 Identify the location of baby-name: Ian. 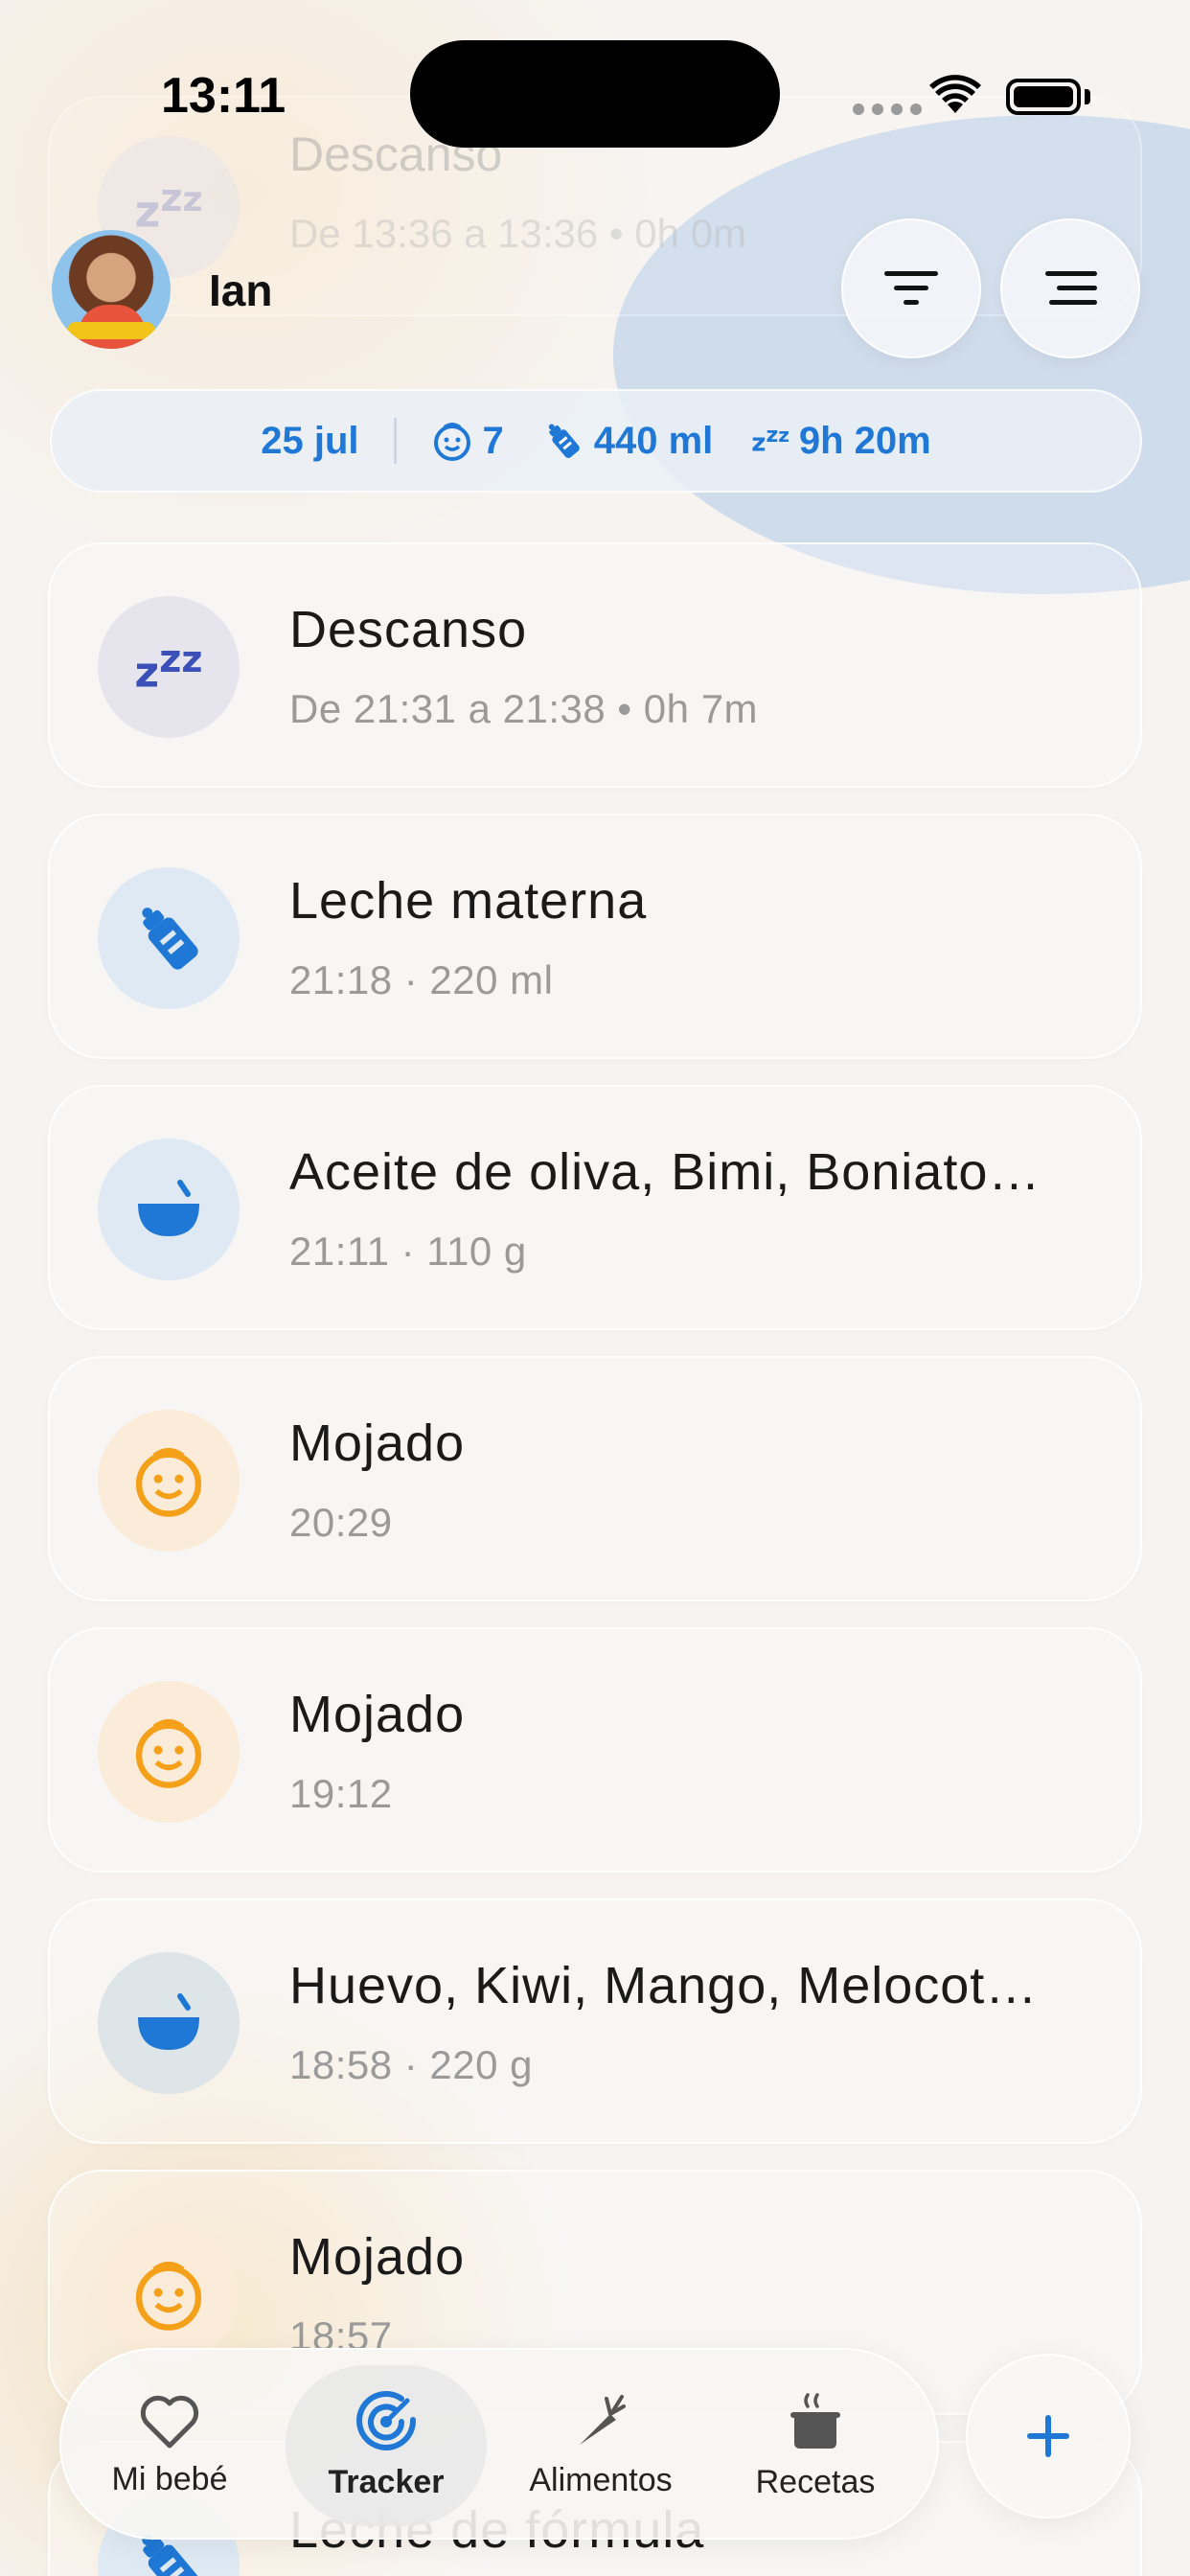
(241, 290).